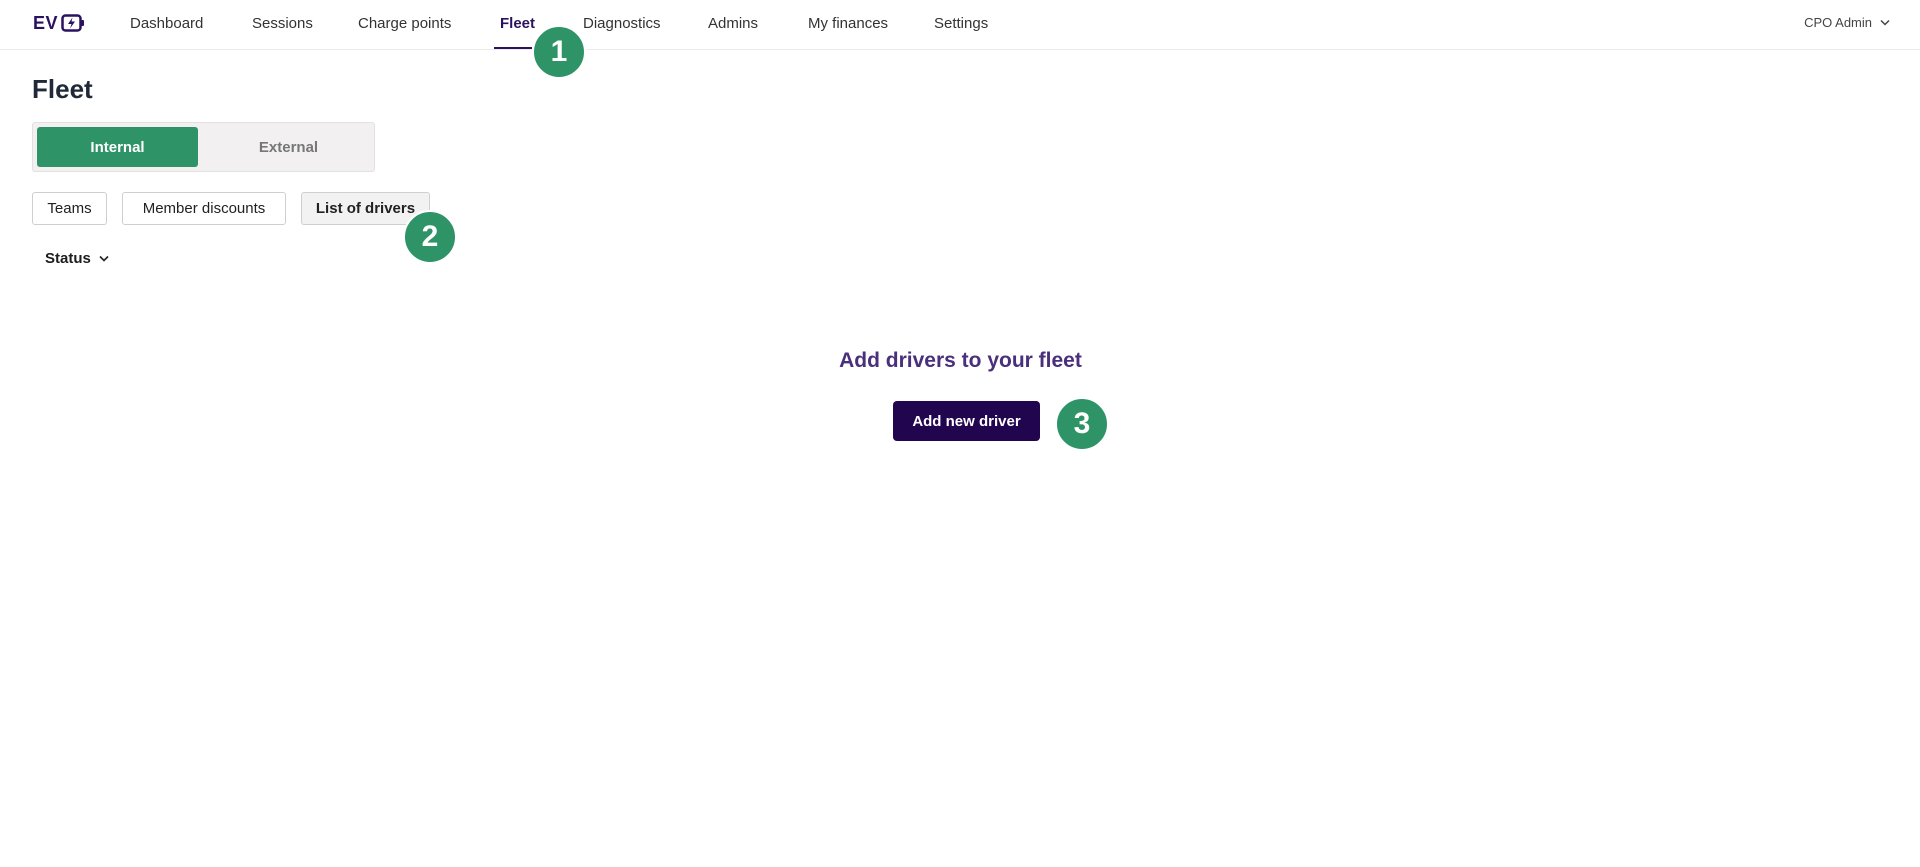  I want to click on status-filter-label: Status, so click(68, 258).